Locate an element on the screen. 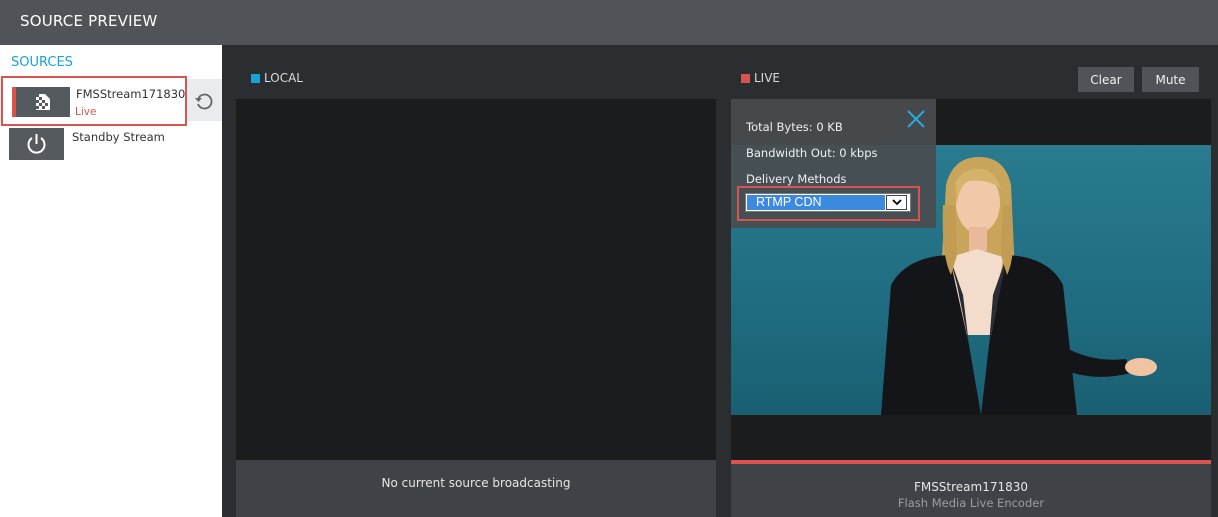  close-button is located at coordinates (916, 119).